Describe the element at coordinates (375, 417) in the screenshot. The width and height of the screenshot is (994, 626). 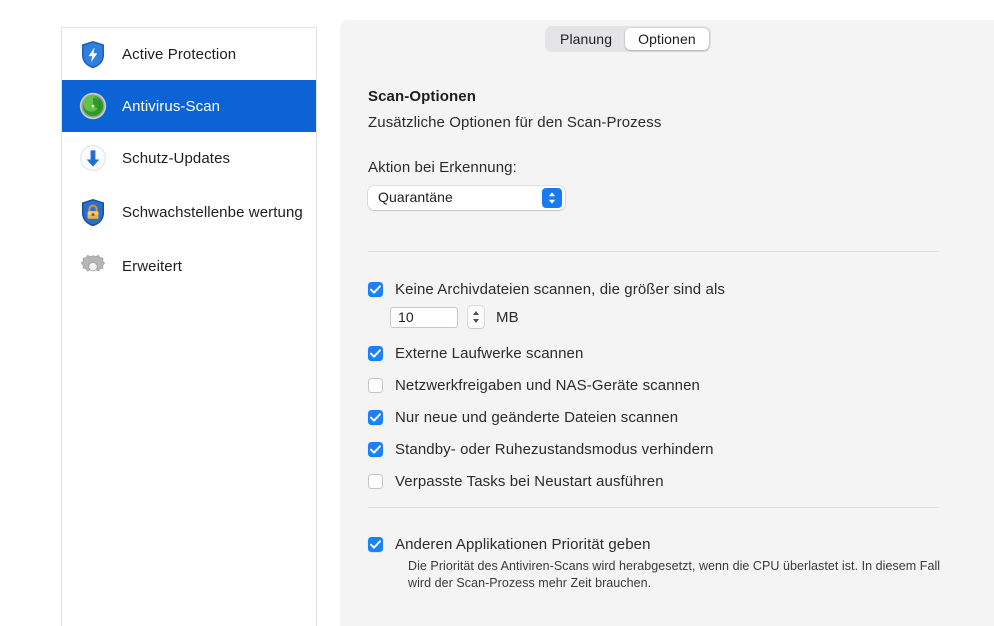
I see `checkbox-new-changed-files` at that location.